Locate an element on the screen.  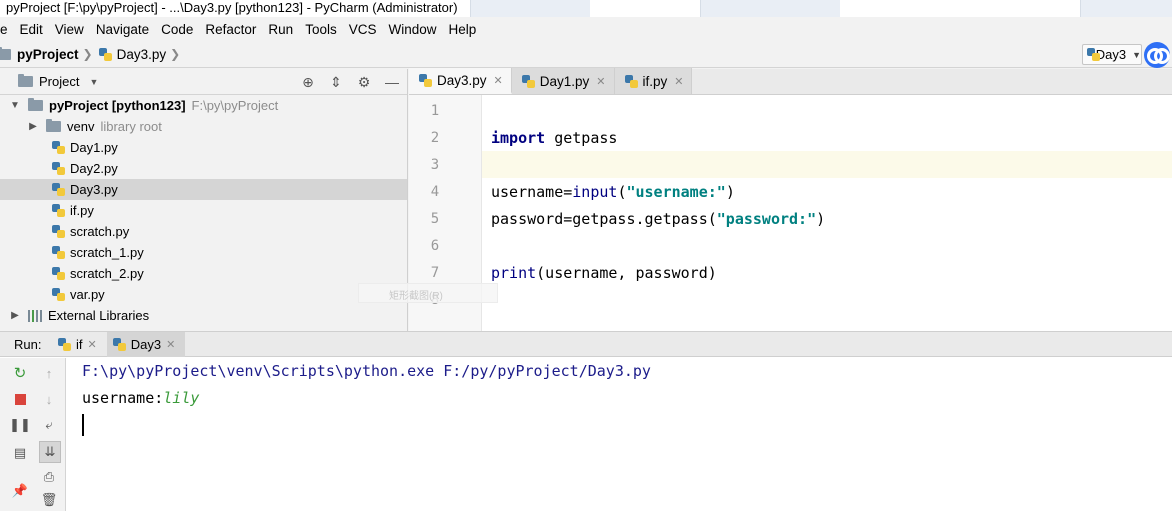
tree-root: ▼ pyProject [python123] F:\py\pyProject is located at coordinates (203, 105).